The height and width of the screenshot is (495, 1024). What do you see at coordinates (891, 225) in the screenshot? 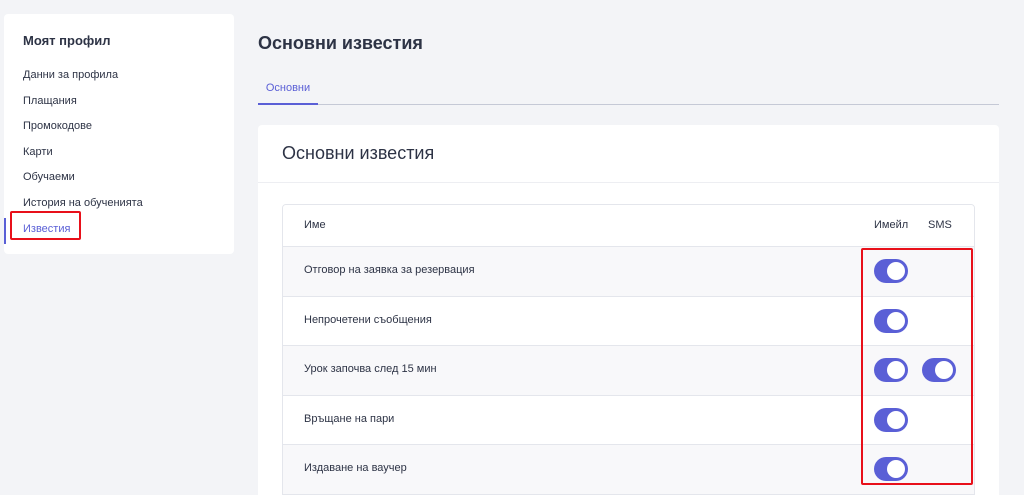
I see `column-header-email: Имейл` at bounding box center [891, 225].